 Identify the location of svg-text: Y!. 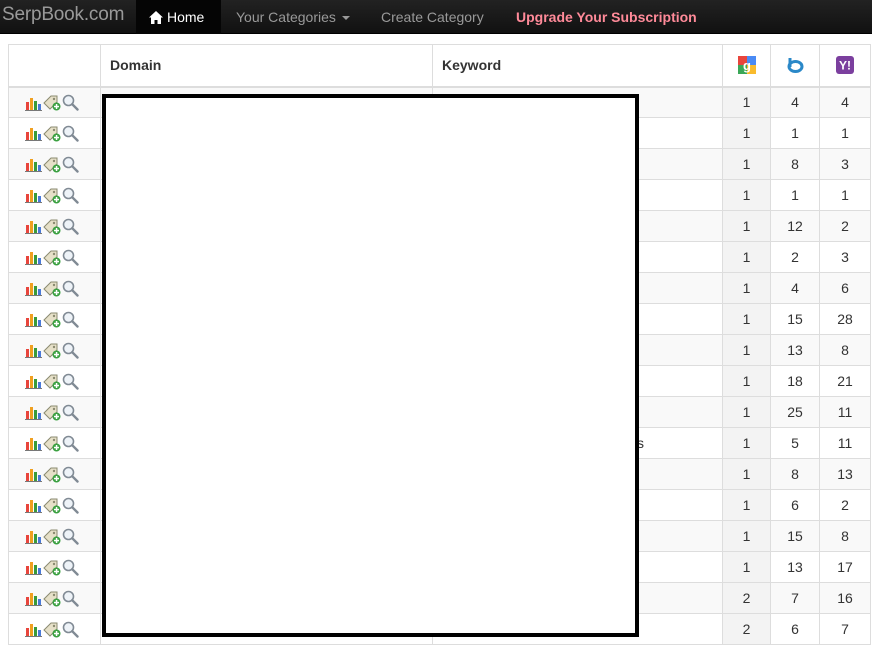
(845, 66).